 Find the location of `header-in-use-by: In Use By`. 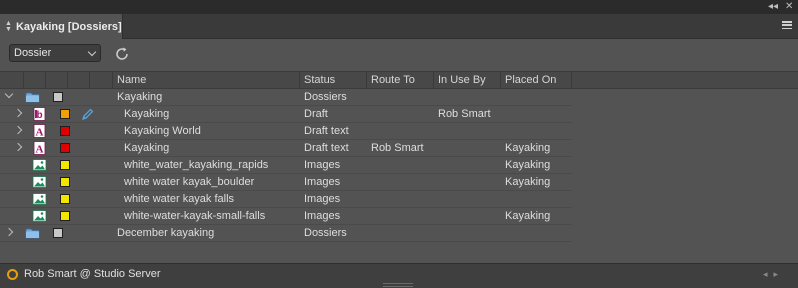

header-in-use-by: In Use By is located at coordinates (467, 80).